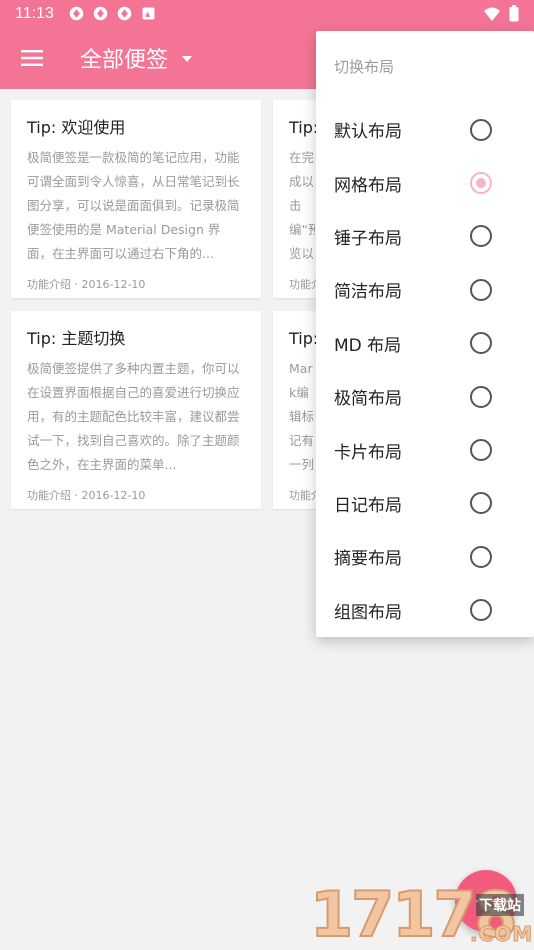 The height and width of the screenshot is (950, 534). I want to click on layout-option-label: MD 布局, so click(368, 345).